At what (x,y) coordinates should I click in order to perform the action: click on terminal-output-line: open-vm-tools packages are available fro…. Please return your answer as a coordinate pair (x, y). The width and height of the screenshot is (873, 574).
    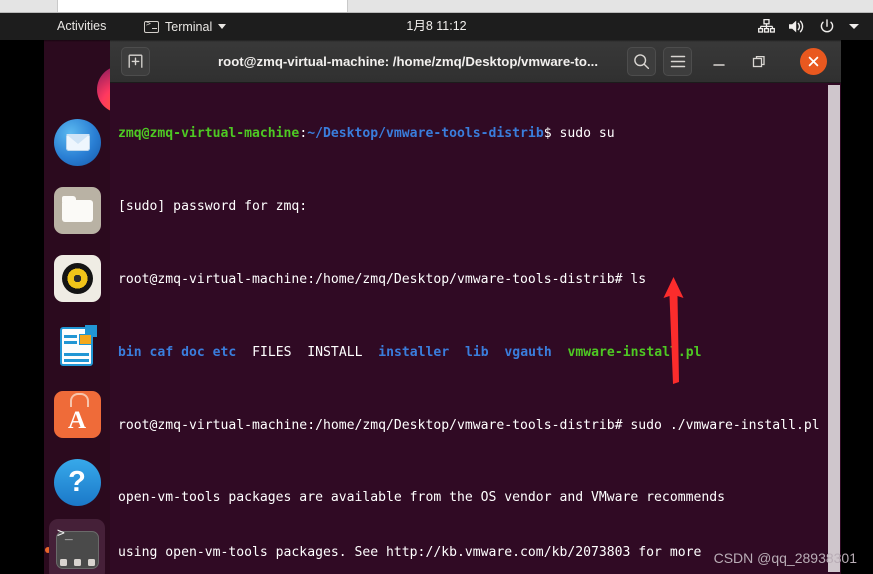
    Looking at the image, I should click on (421, 498).